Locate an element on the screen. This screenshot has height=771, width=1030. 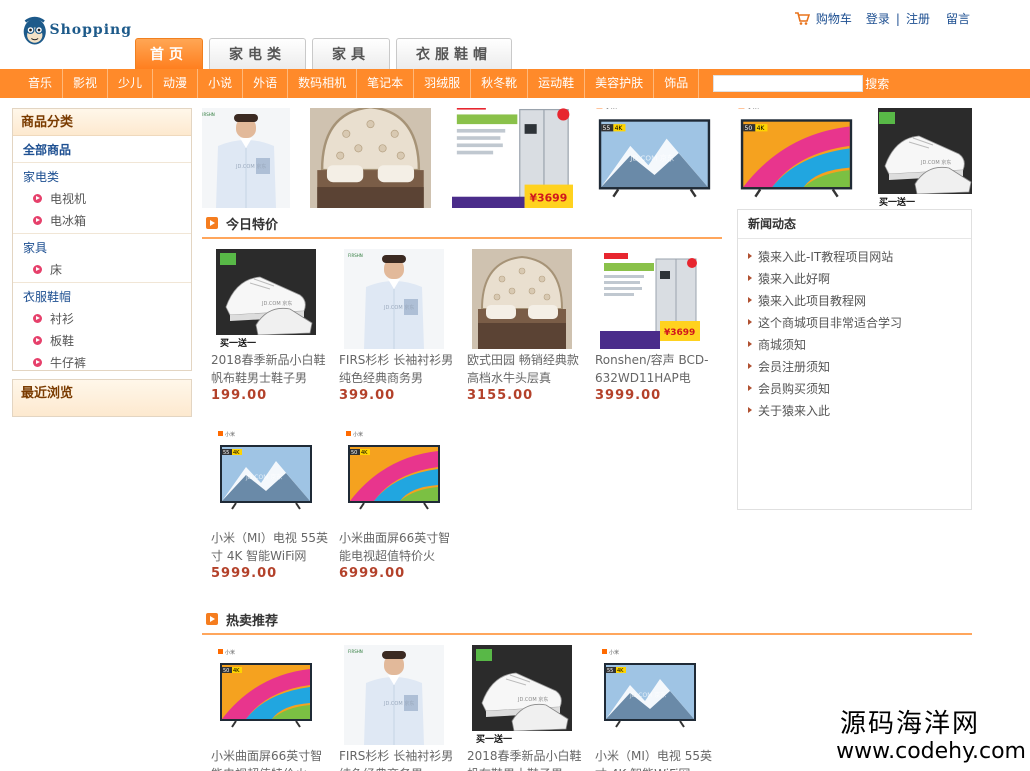
banner-image: JD.COM 京东 FIRSHN is located at coordinates (246, 158).